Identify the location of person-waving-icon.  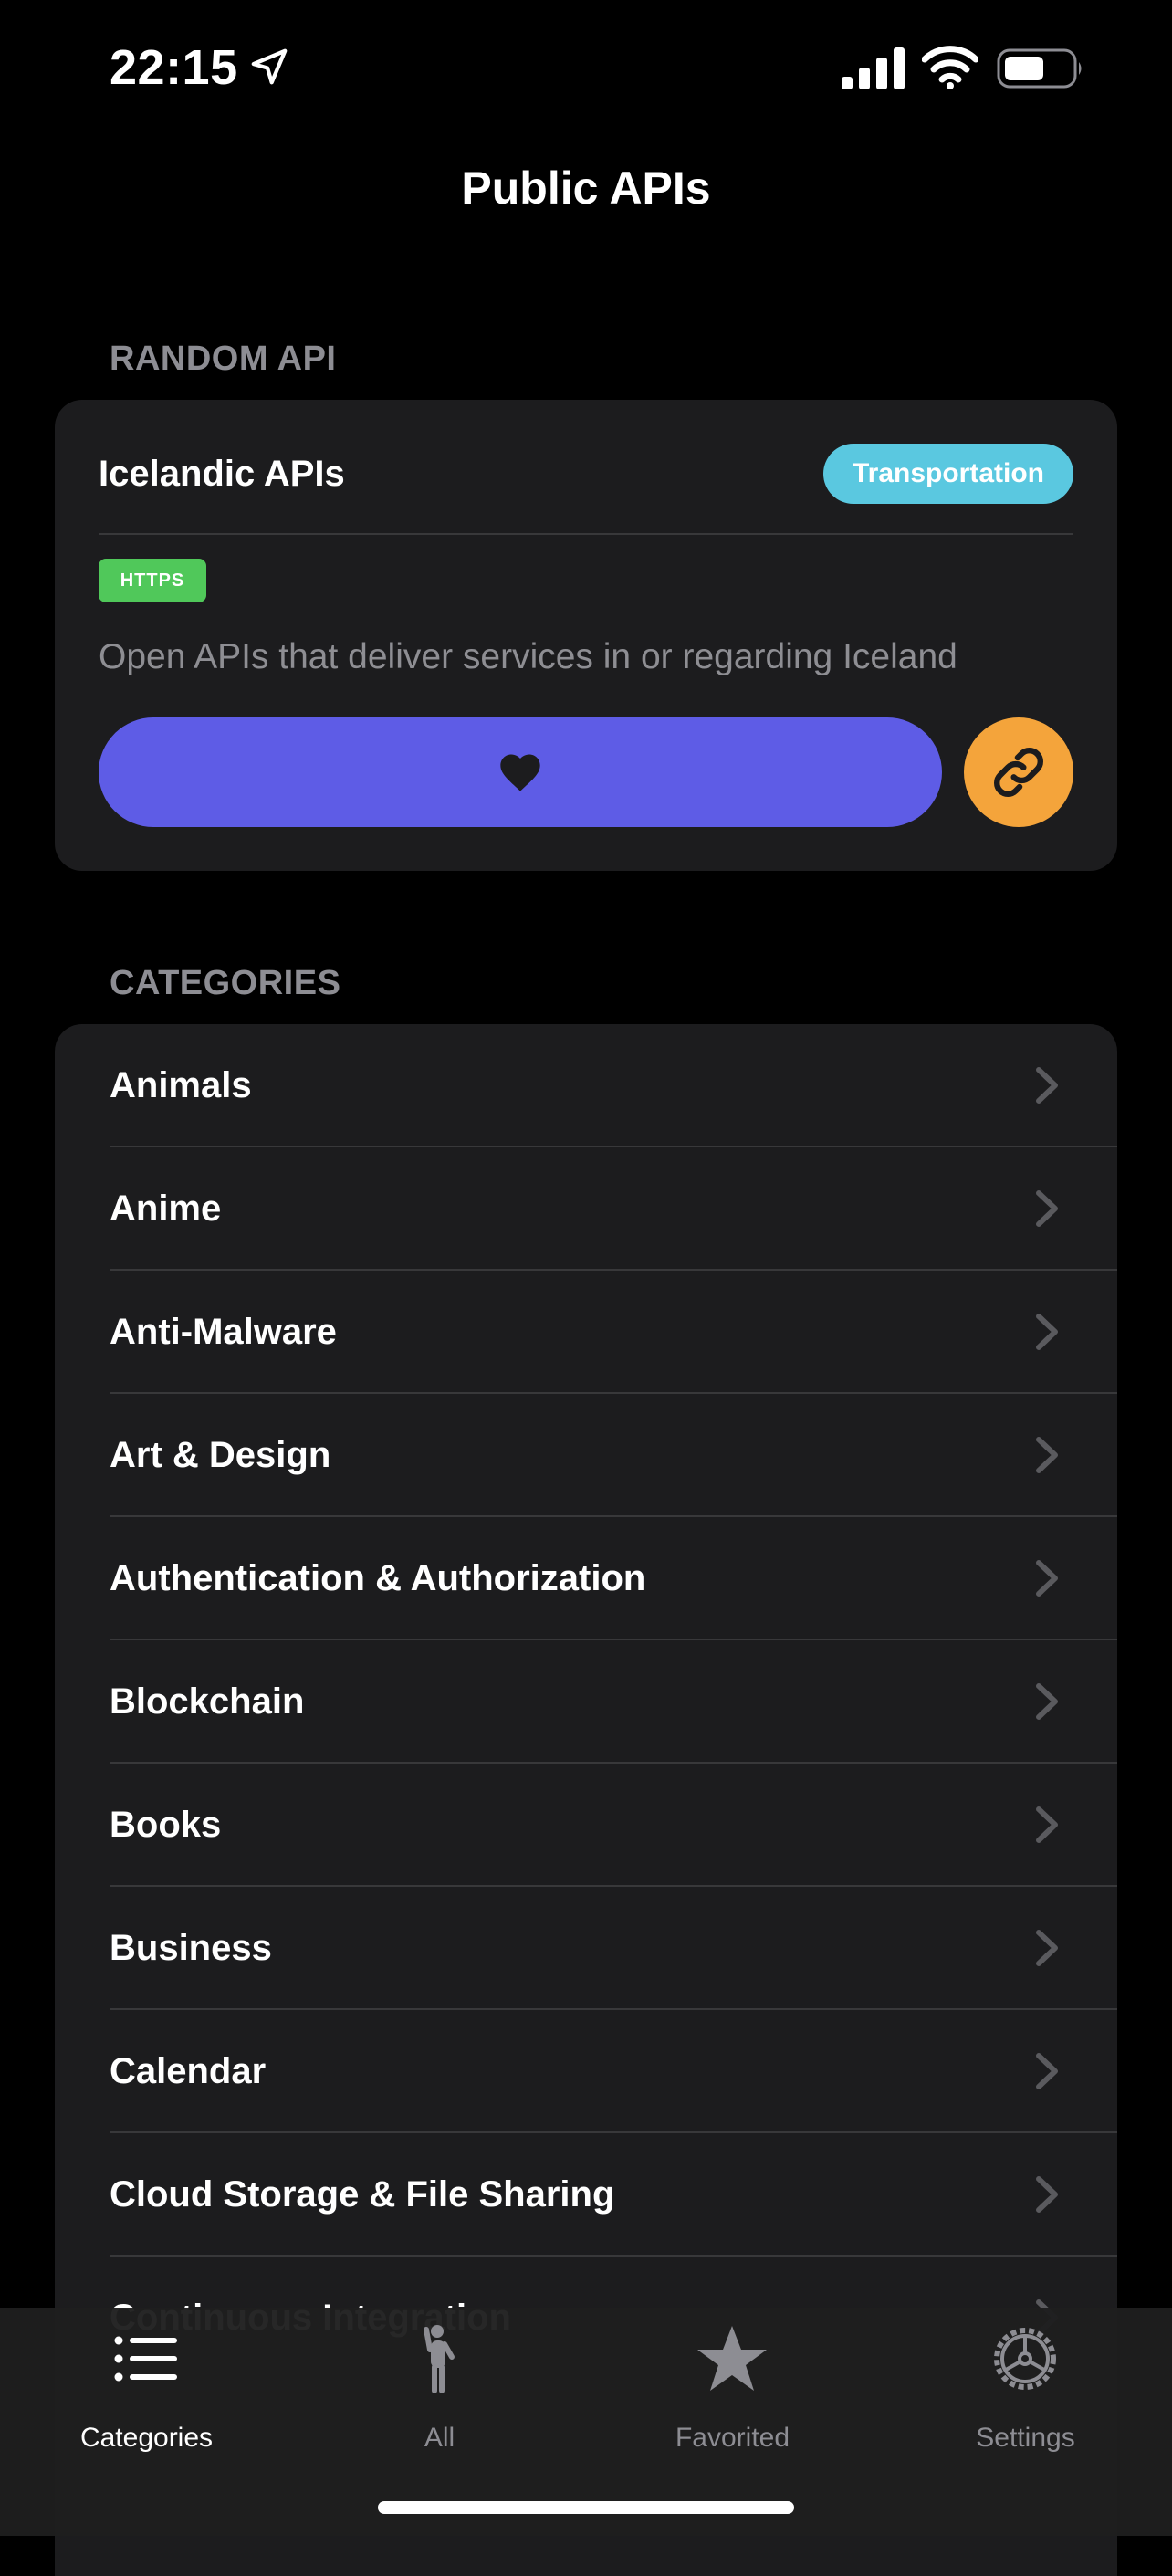
(440, 2359).